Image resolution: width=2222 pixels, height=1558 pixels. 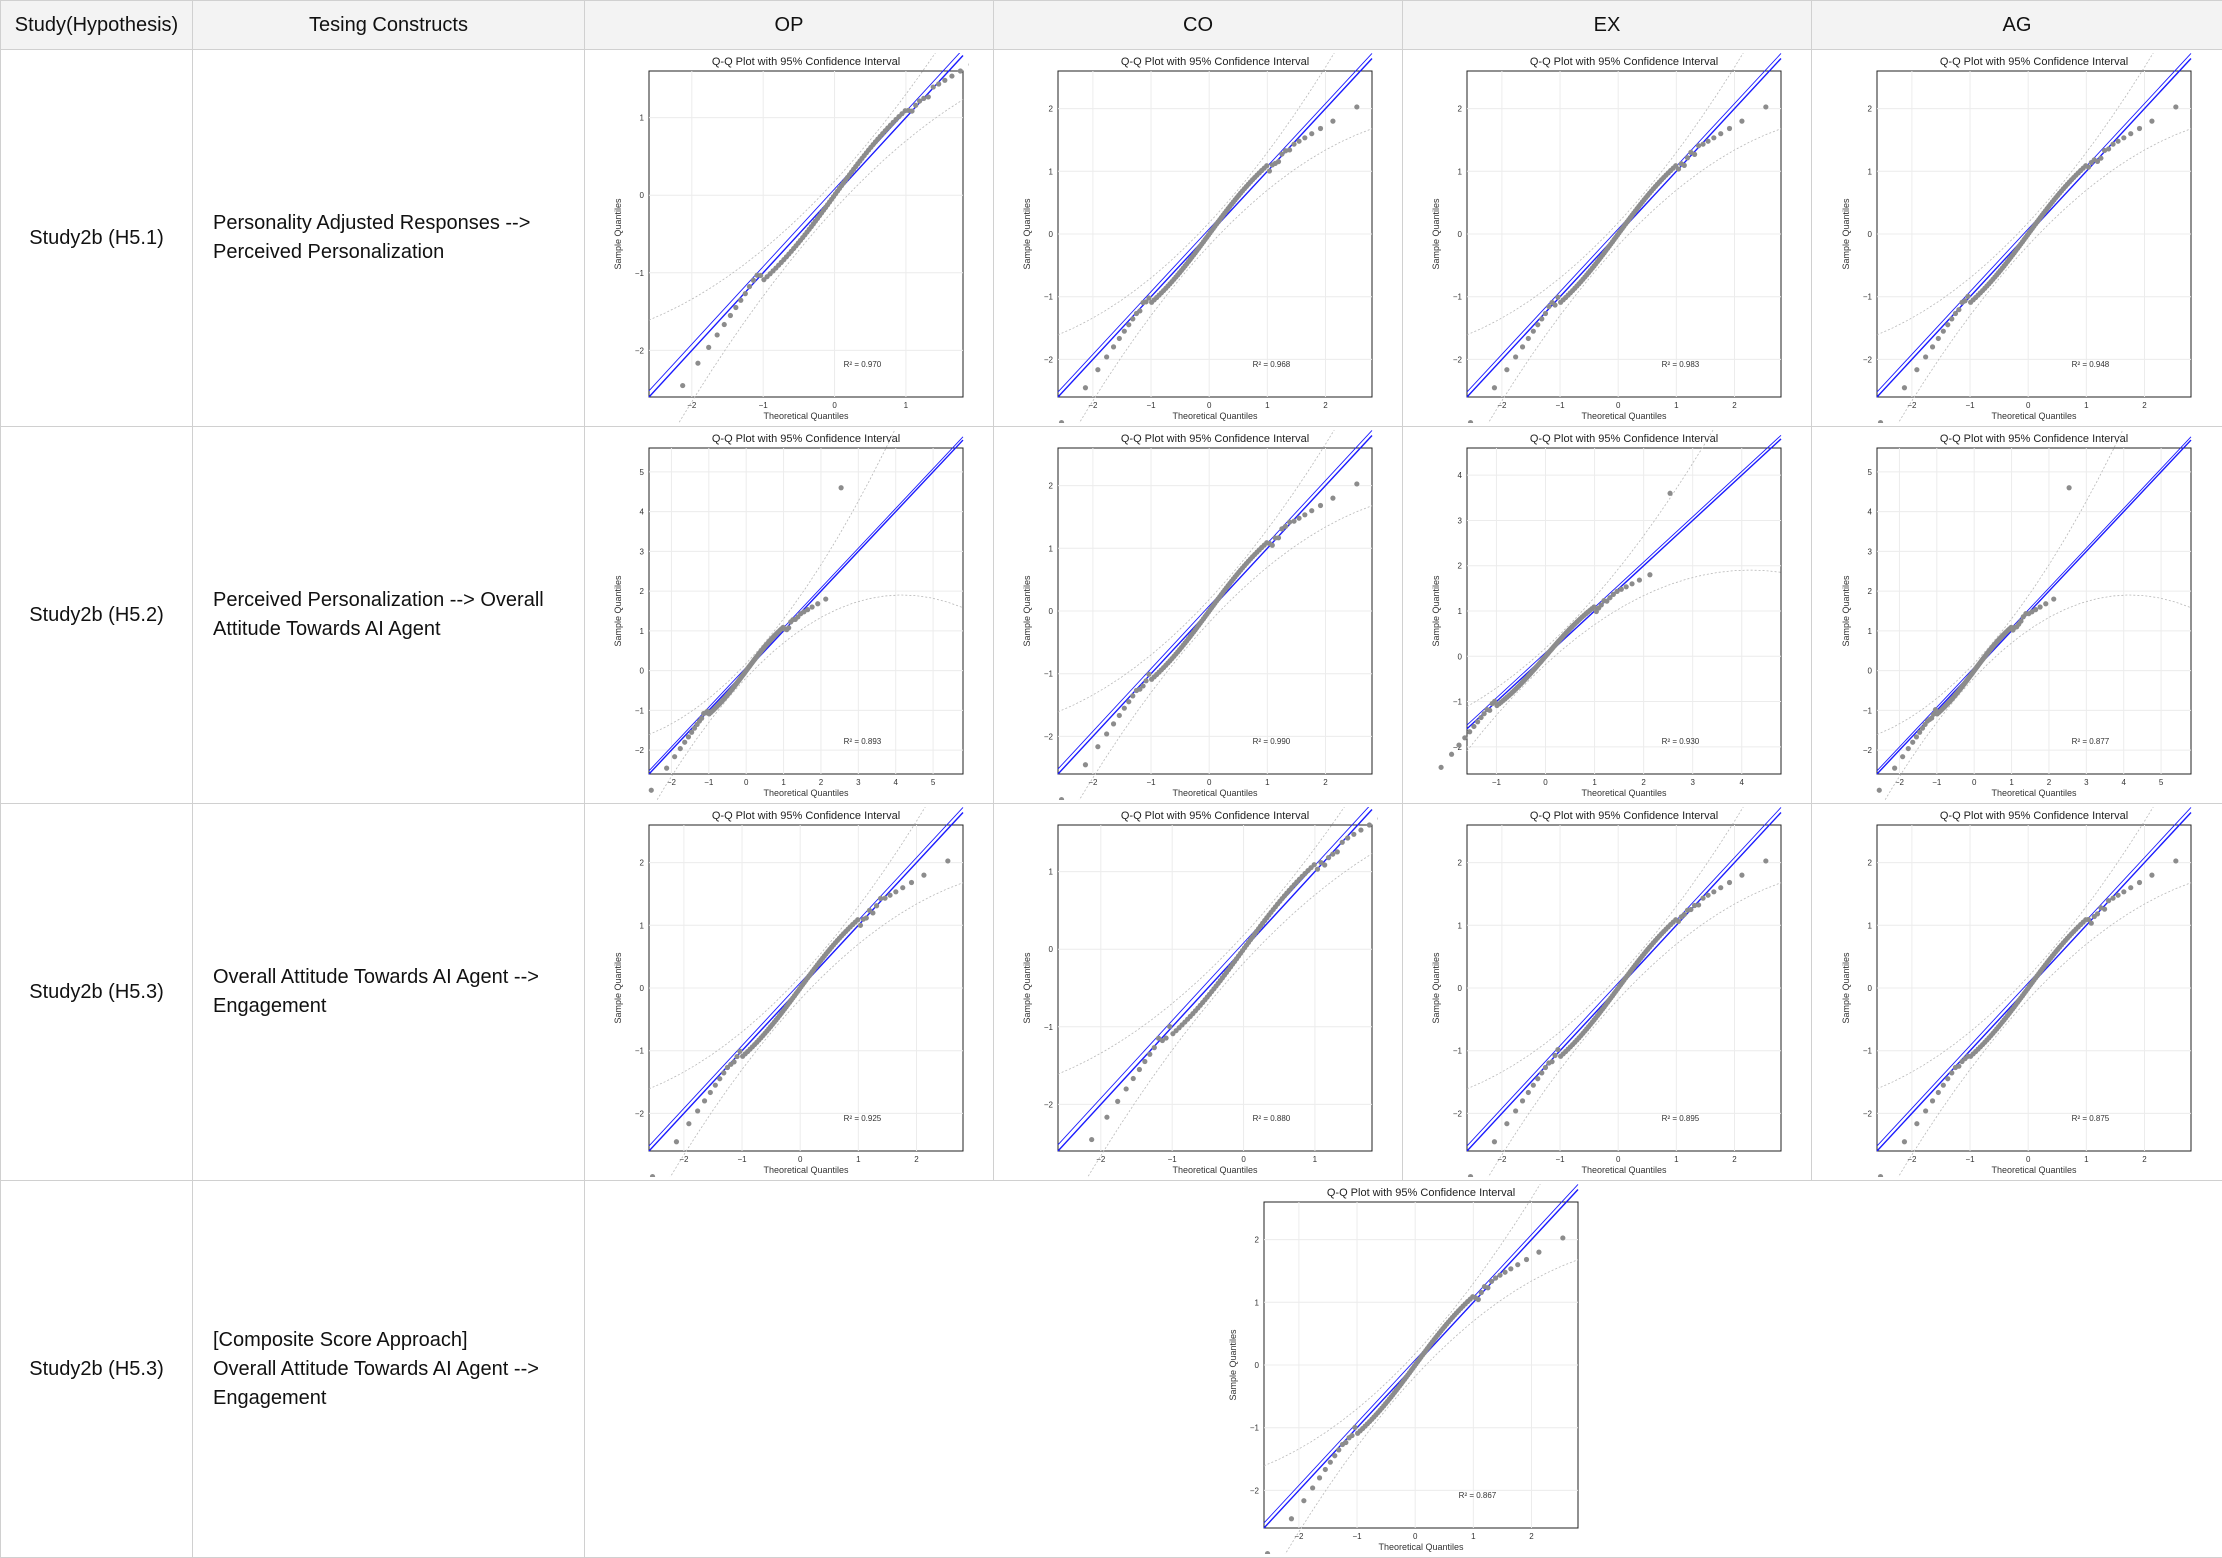 What do you see at coordinates (863, 741) in the screenshot?
I see `r-squared-label: R² = 0.893` at bounding box center [863, 741].